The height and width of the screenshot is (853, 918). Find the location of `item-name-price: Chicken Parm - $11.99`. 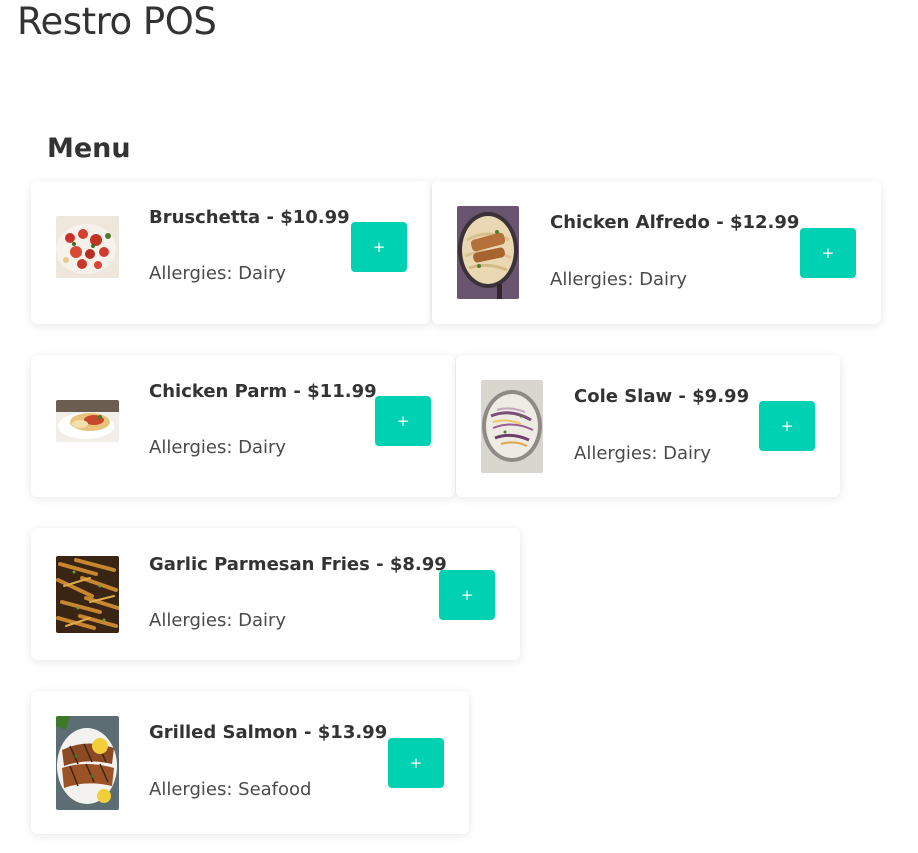

item-name-price: Chicken Parm - $11.99 is located at coordinates (263, 391).